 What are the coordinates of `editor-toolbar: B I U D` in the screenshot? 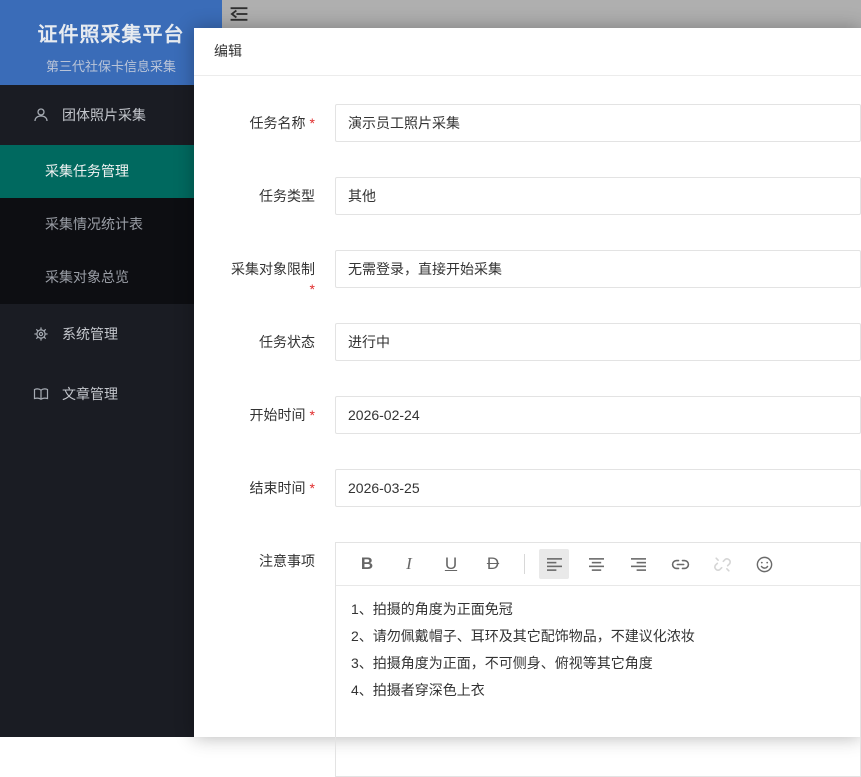 It's located at (598, 564).